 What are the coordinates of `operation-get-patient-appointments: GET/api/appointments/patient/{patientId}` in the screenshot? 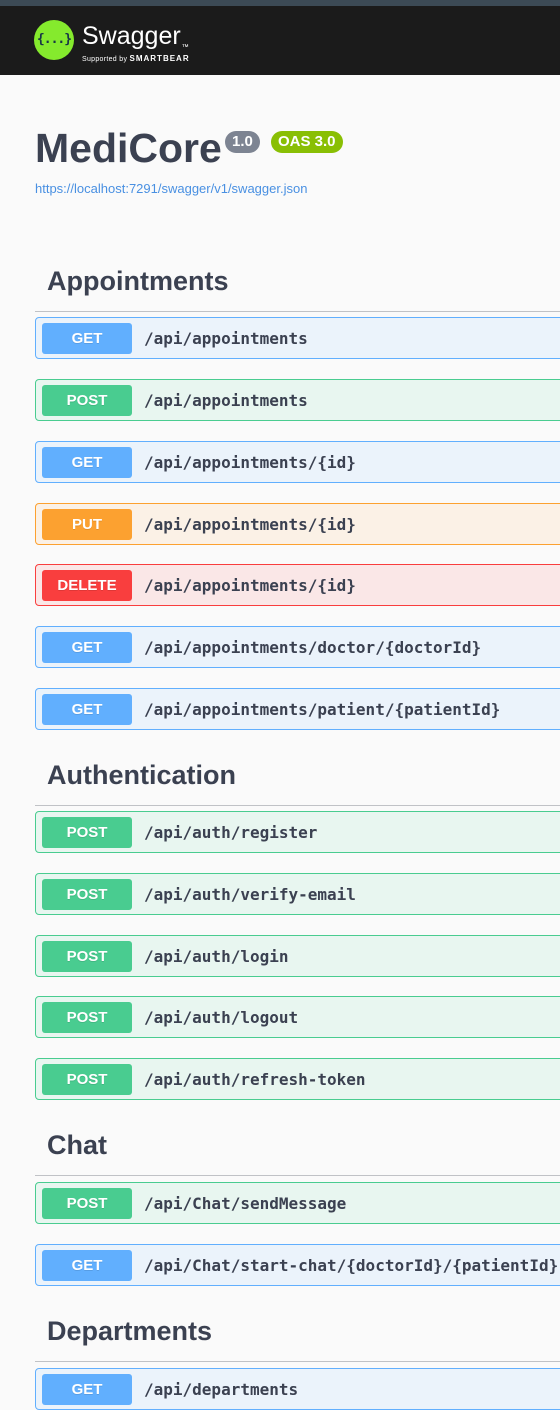 It's located at (297, 709).